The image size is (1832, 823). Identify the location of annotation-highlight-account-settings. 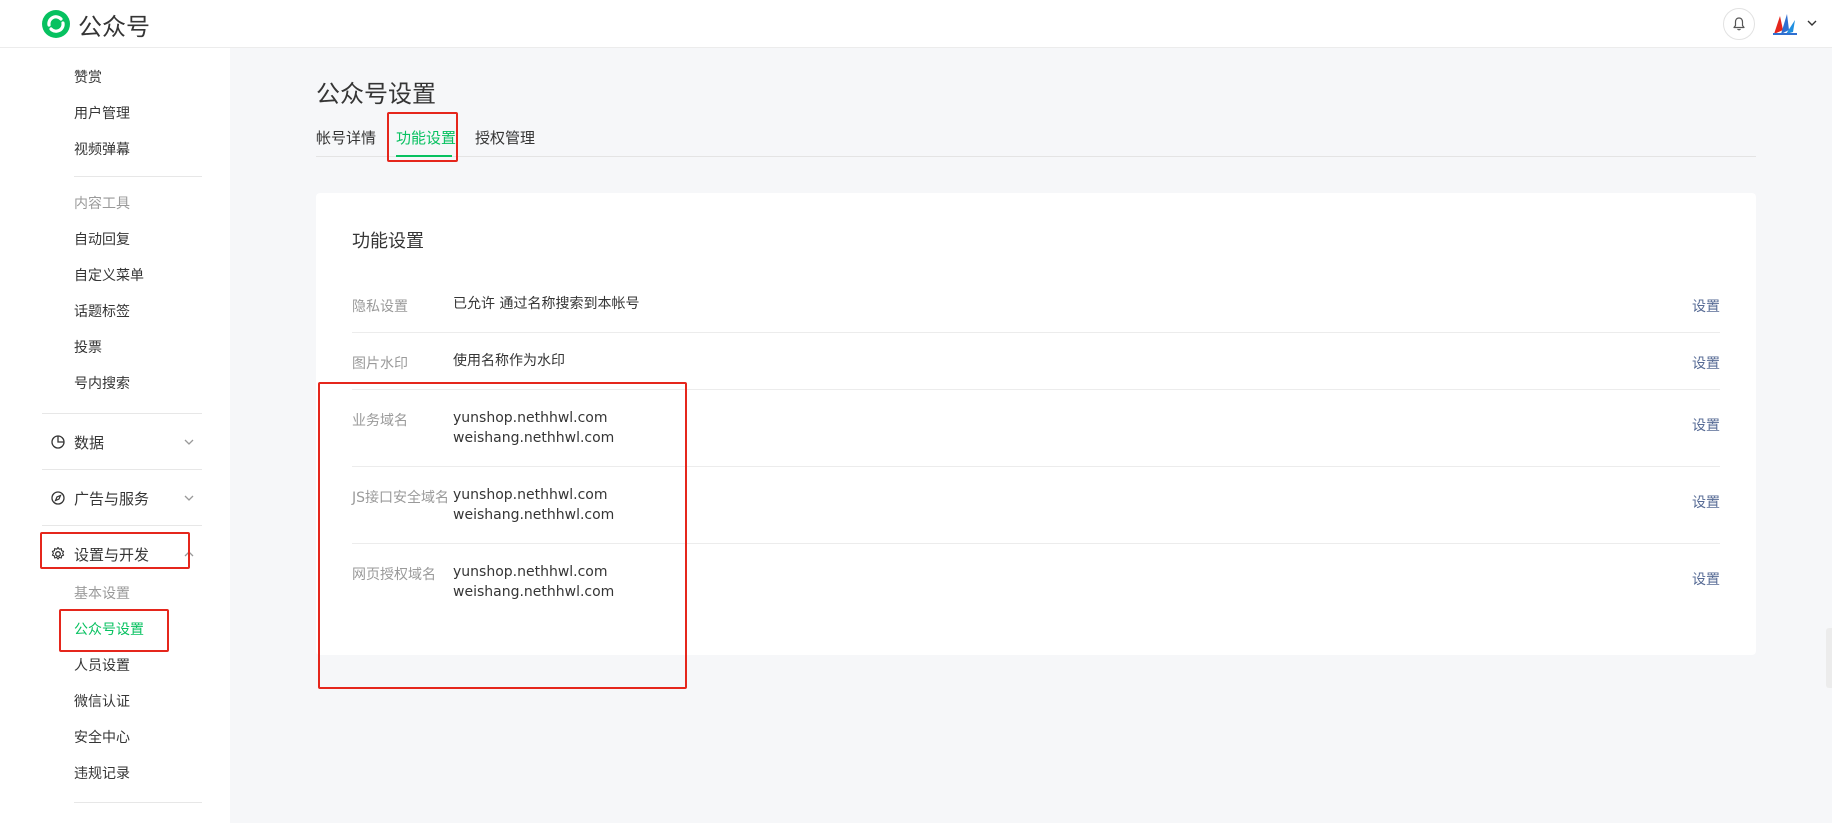
(114, 630).